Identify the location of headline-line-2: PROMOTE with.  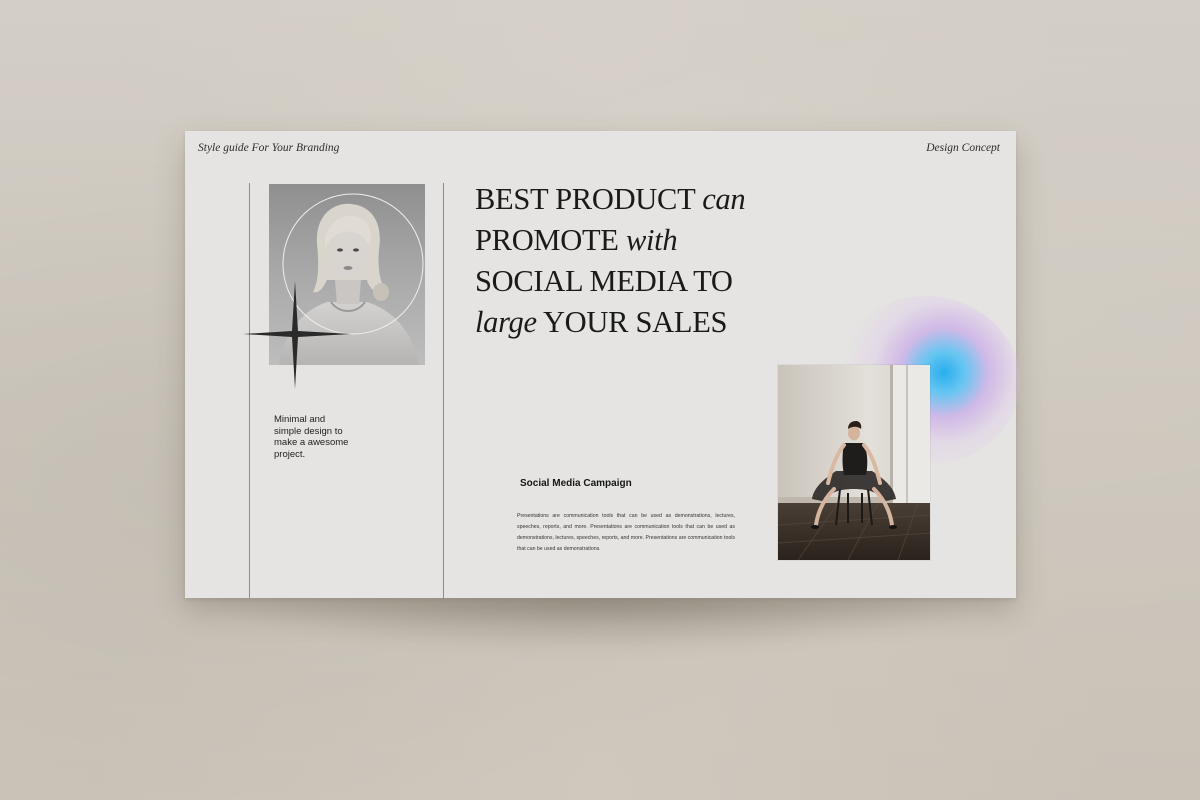
(610, 240).